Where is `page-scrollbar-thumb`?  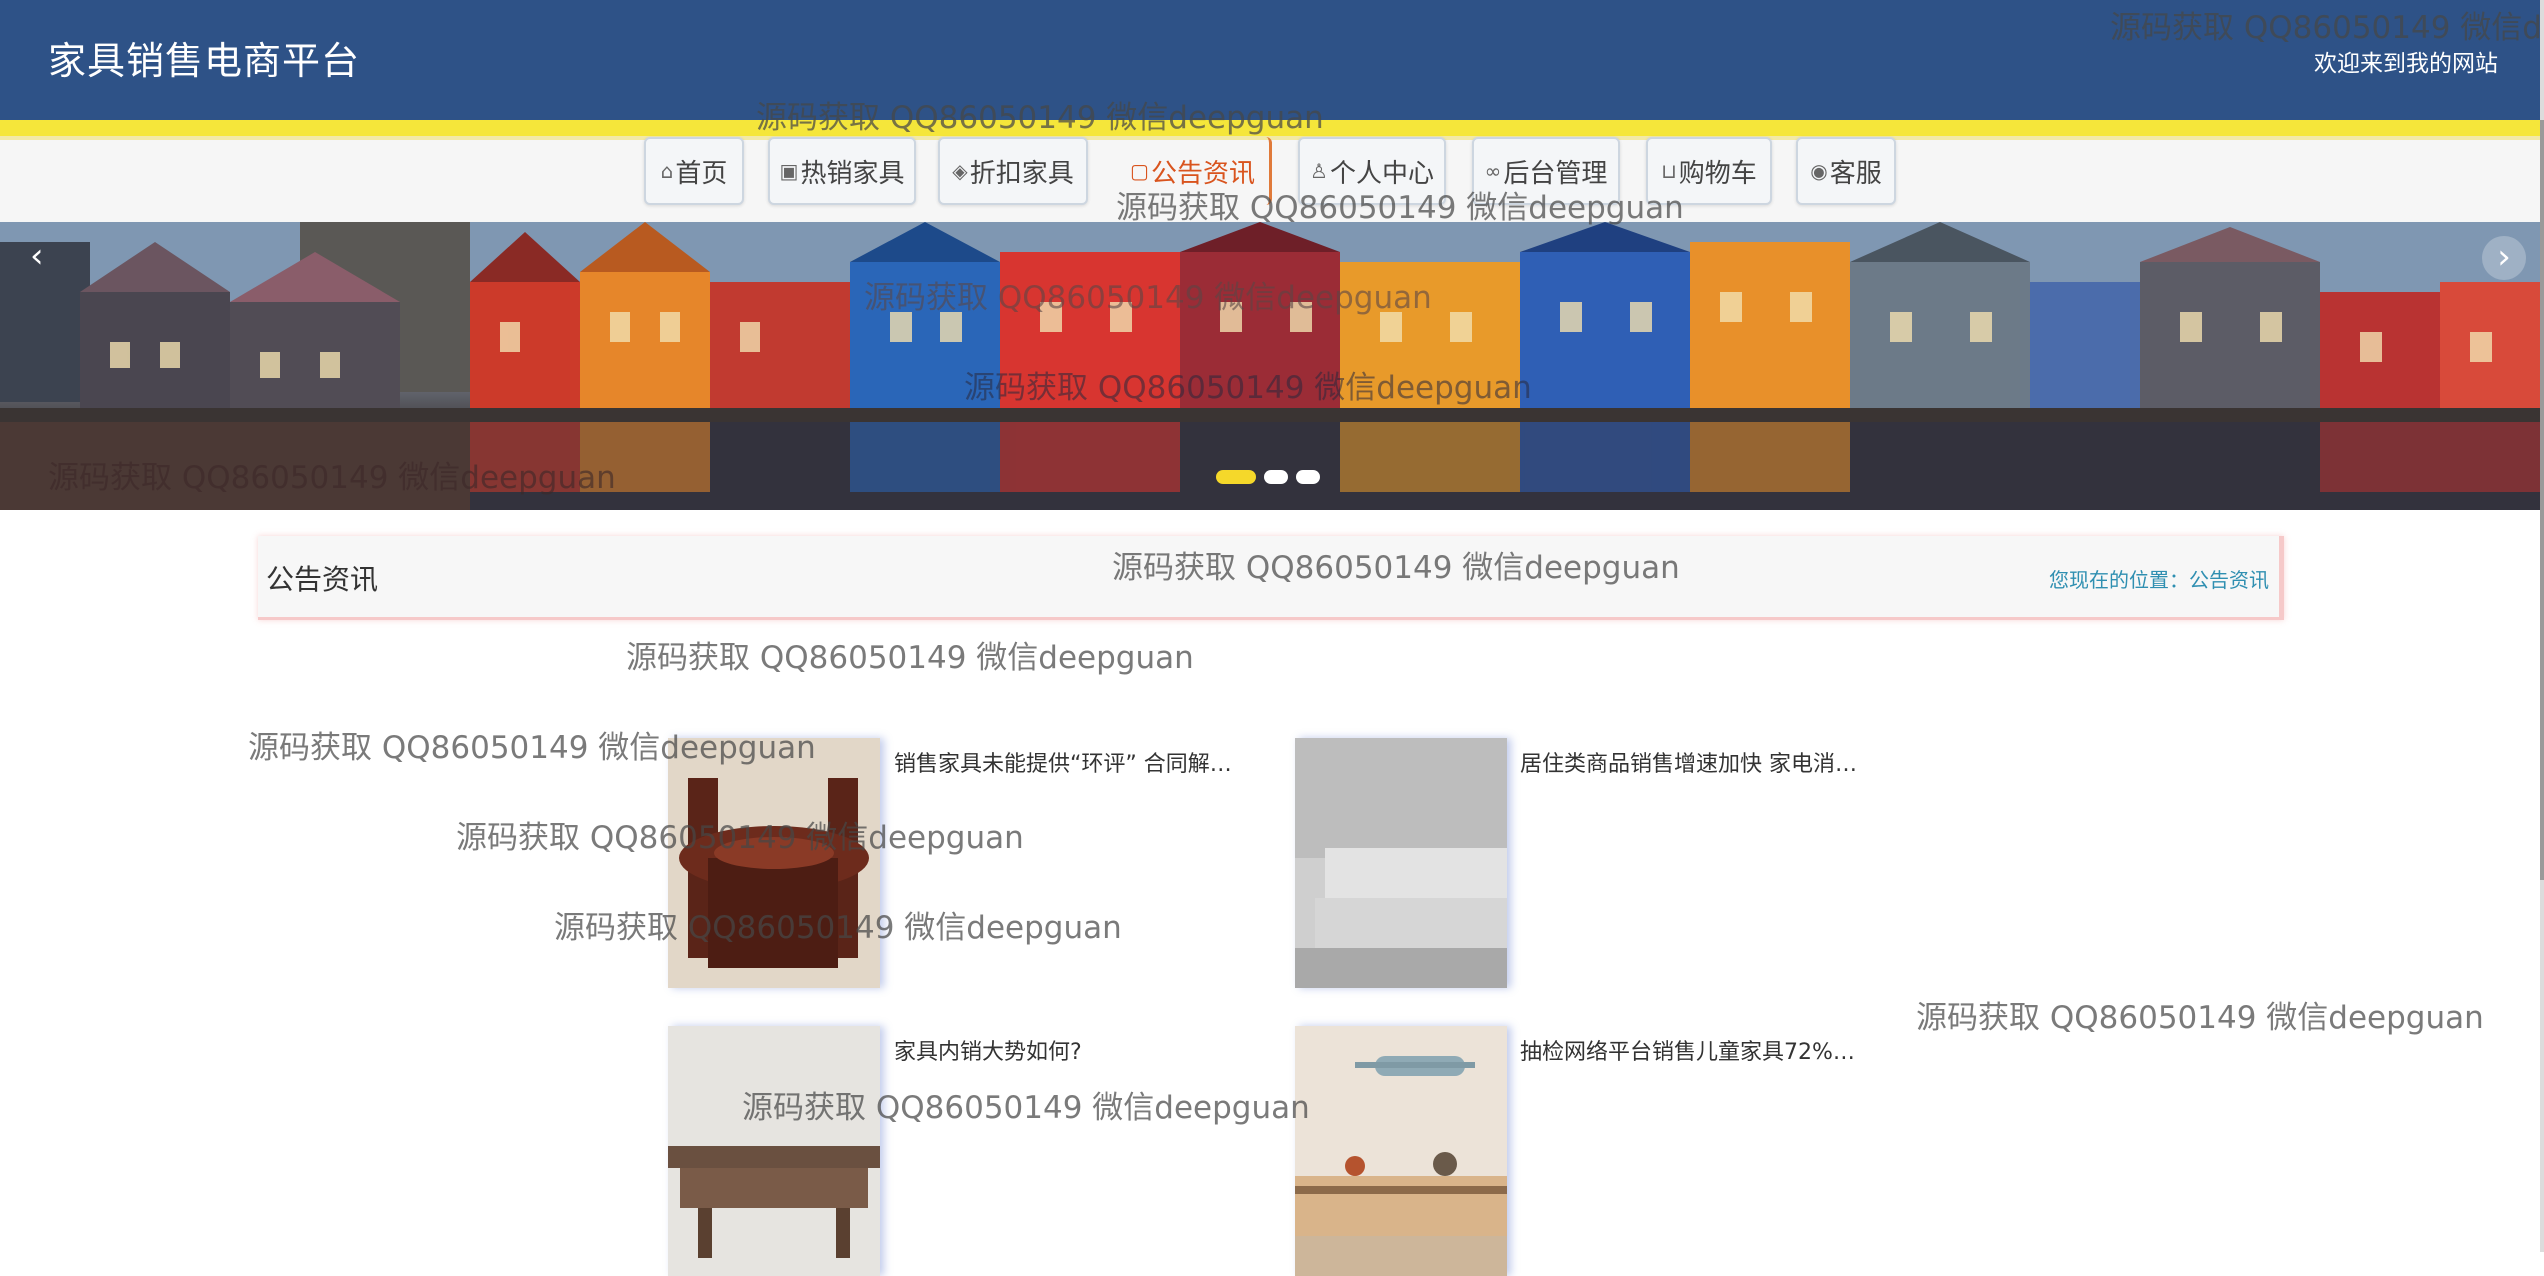 page-scrollbar-thumb is located at coordinates (2542, 500).